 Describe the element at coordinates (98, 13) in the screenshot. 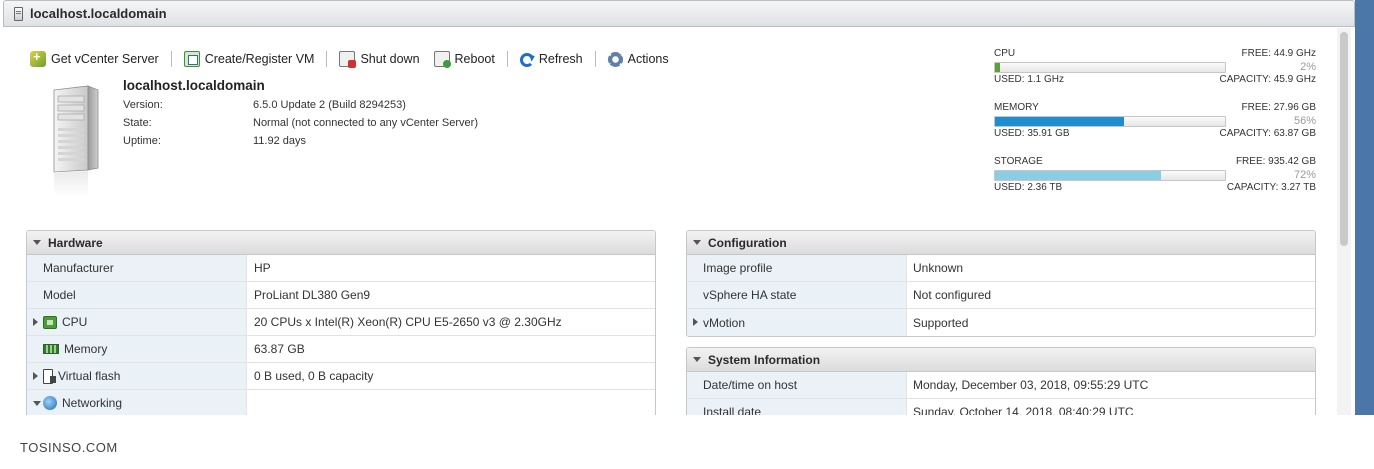

I see `window-title: localhost.localdomain` at that location.